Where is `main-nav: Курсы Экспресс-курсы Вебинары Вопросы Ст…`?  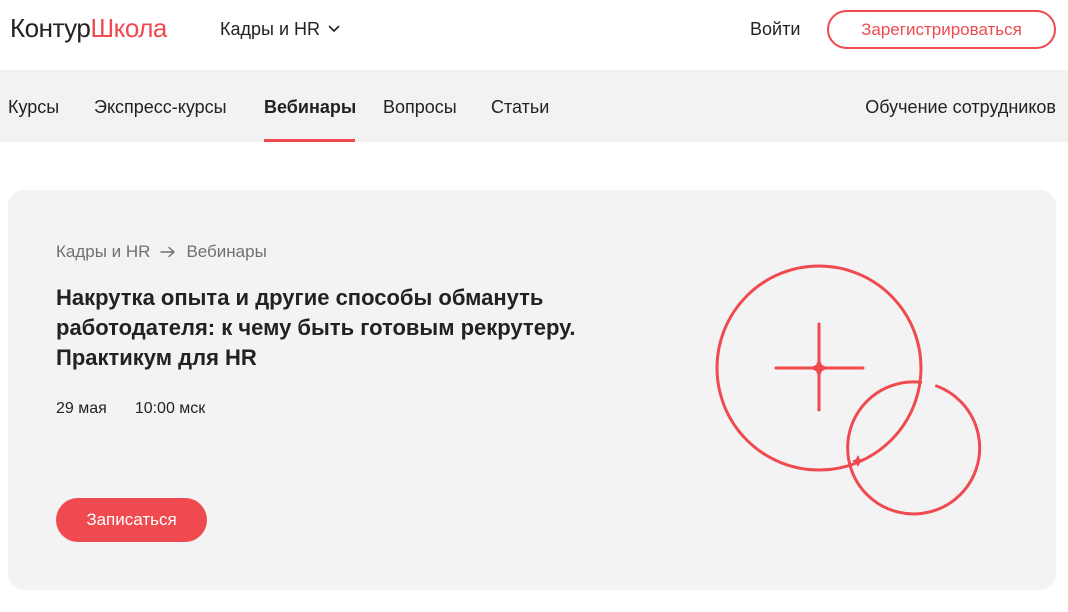 main-nav: Курсы Экспресс-курсы Вебинары Вопросы Ст… is located at coordinates (534, 106).